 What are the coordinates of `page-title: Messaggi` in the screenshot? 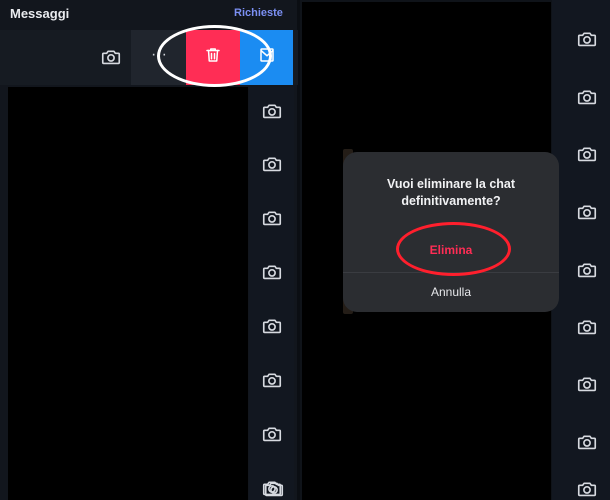 It's located at (40, 13).